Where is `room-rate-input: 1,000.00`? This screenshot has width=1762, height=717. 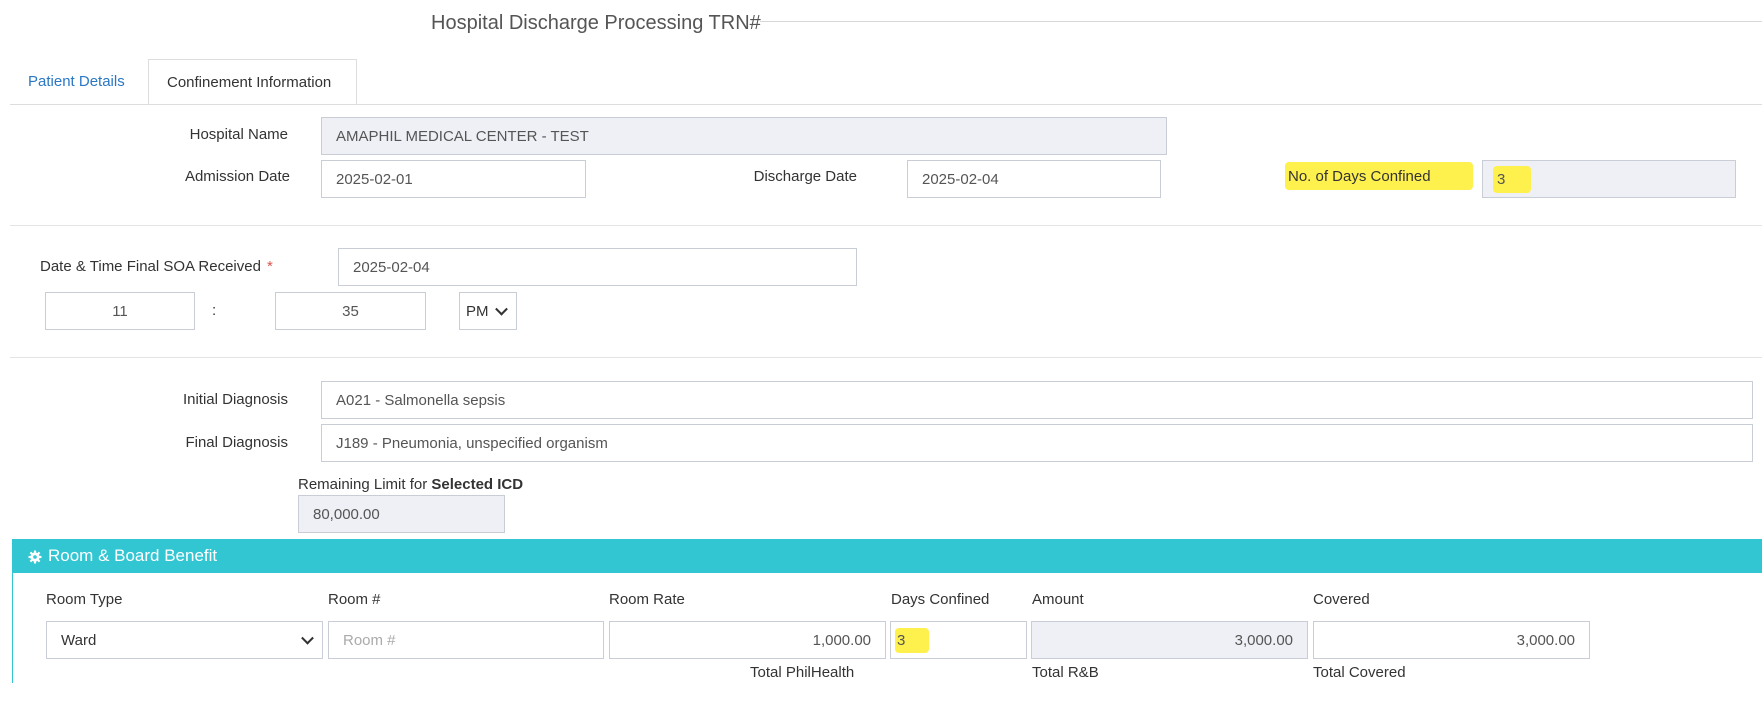
room-rate-input: 1,000.00 is located at coordinates (747, 640).